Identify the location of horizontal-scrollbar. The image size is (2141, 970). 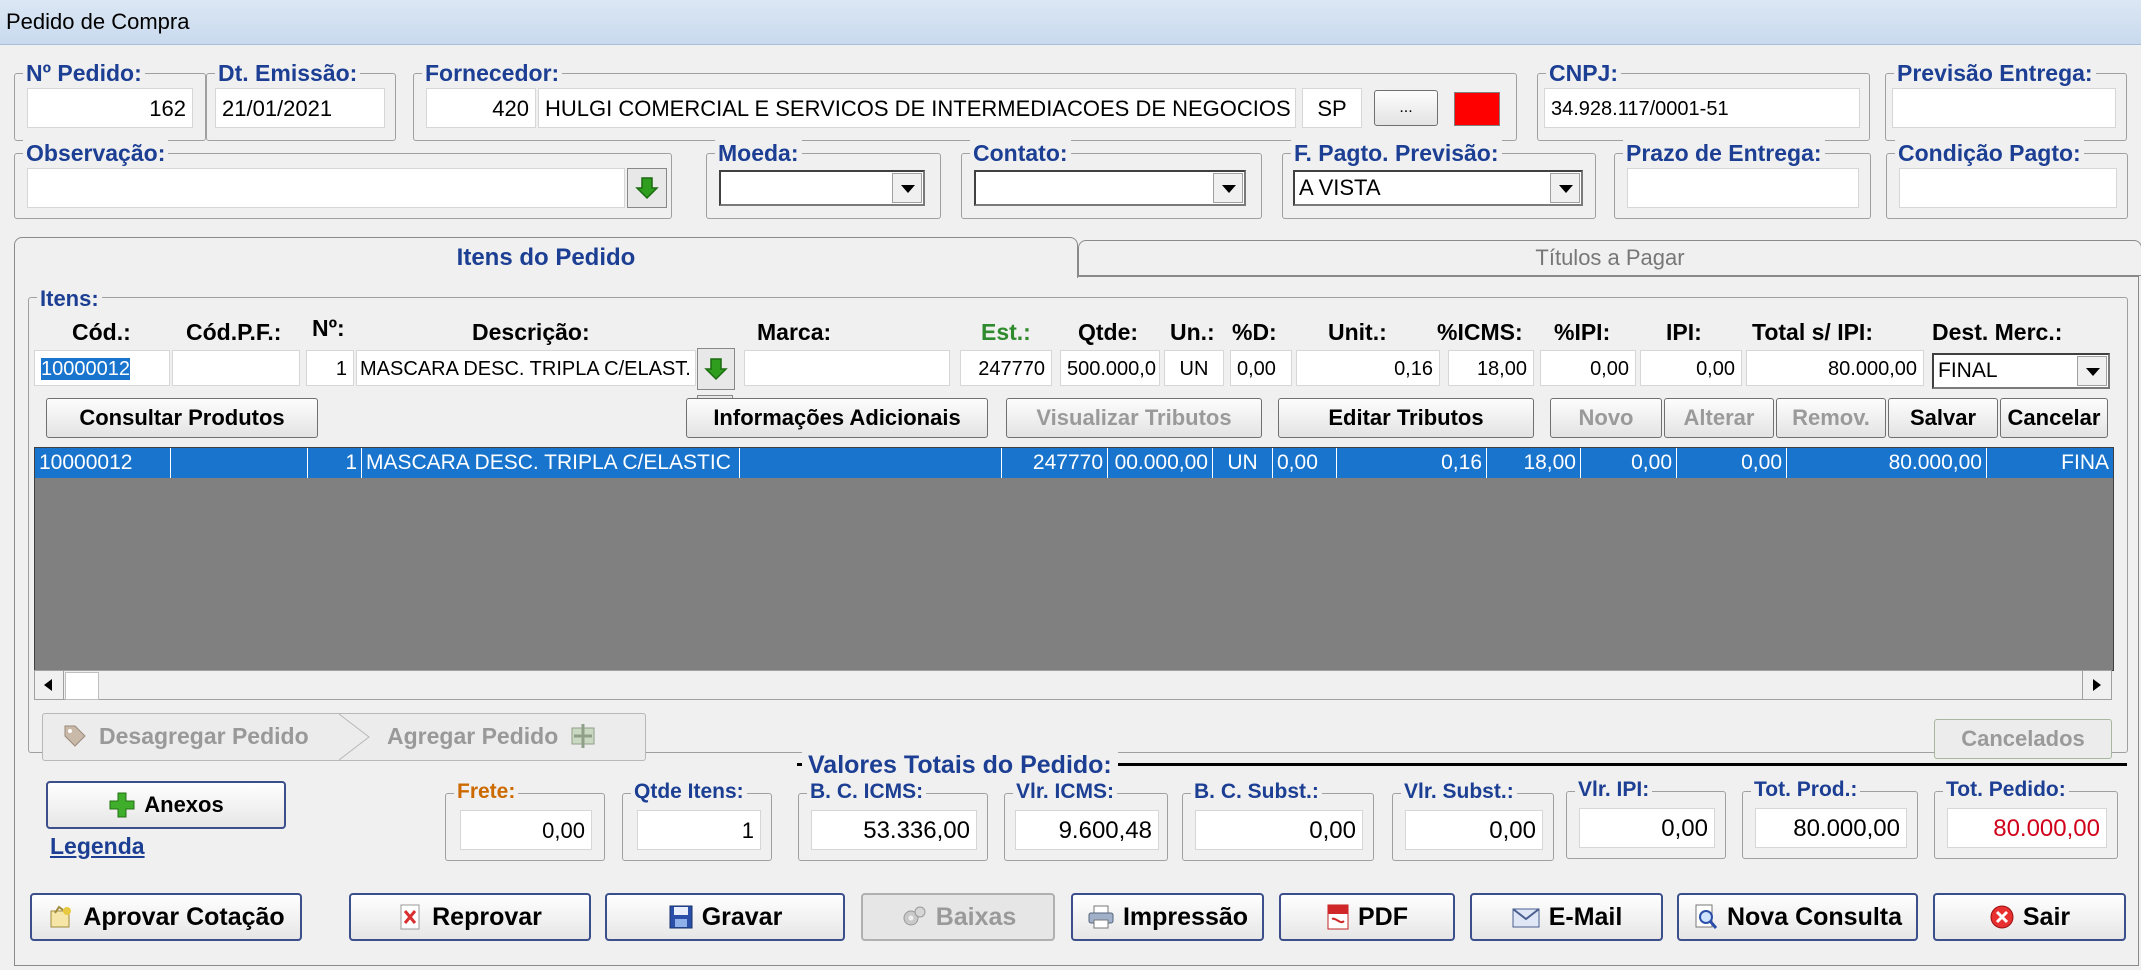
(1073, 685).